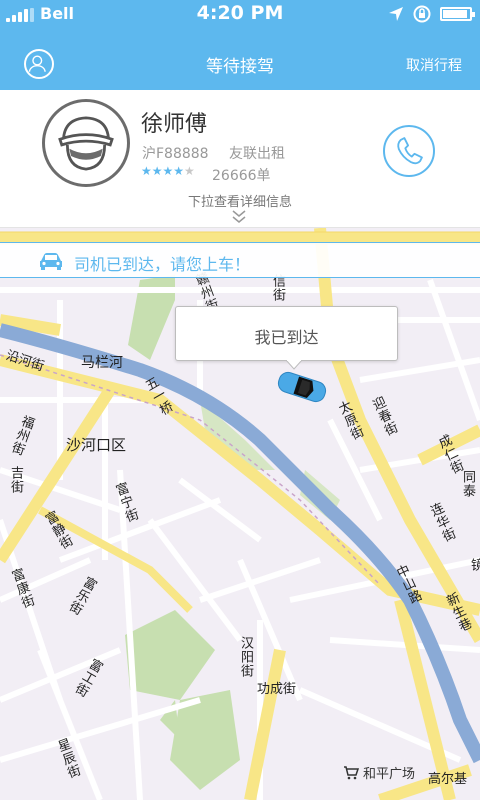  What do you see at coordinates (434, 65) in the screenshot?
I see `cancel-trip-button: 取消行程` at bounding box center [434, 65].